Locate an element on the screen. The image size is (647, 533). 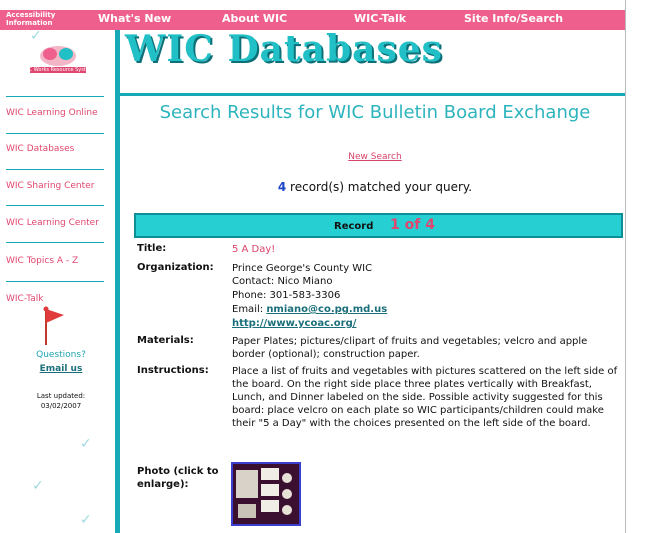
instructions-label: Instructions: is located at coordinates (173, 370).